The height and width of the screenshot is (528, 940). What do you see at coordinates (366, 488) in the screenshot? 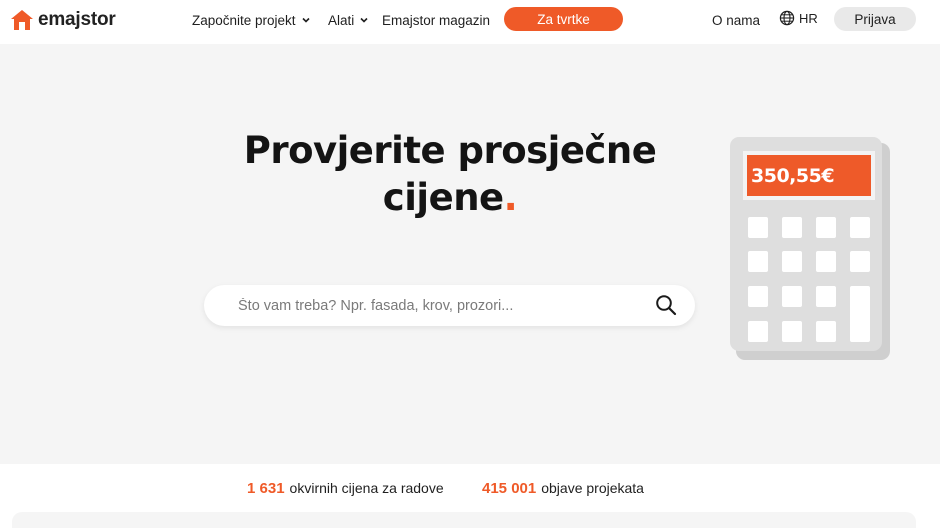
I see `stat-label: okvirnih cijena za radove` at bounding box center [366, 488].